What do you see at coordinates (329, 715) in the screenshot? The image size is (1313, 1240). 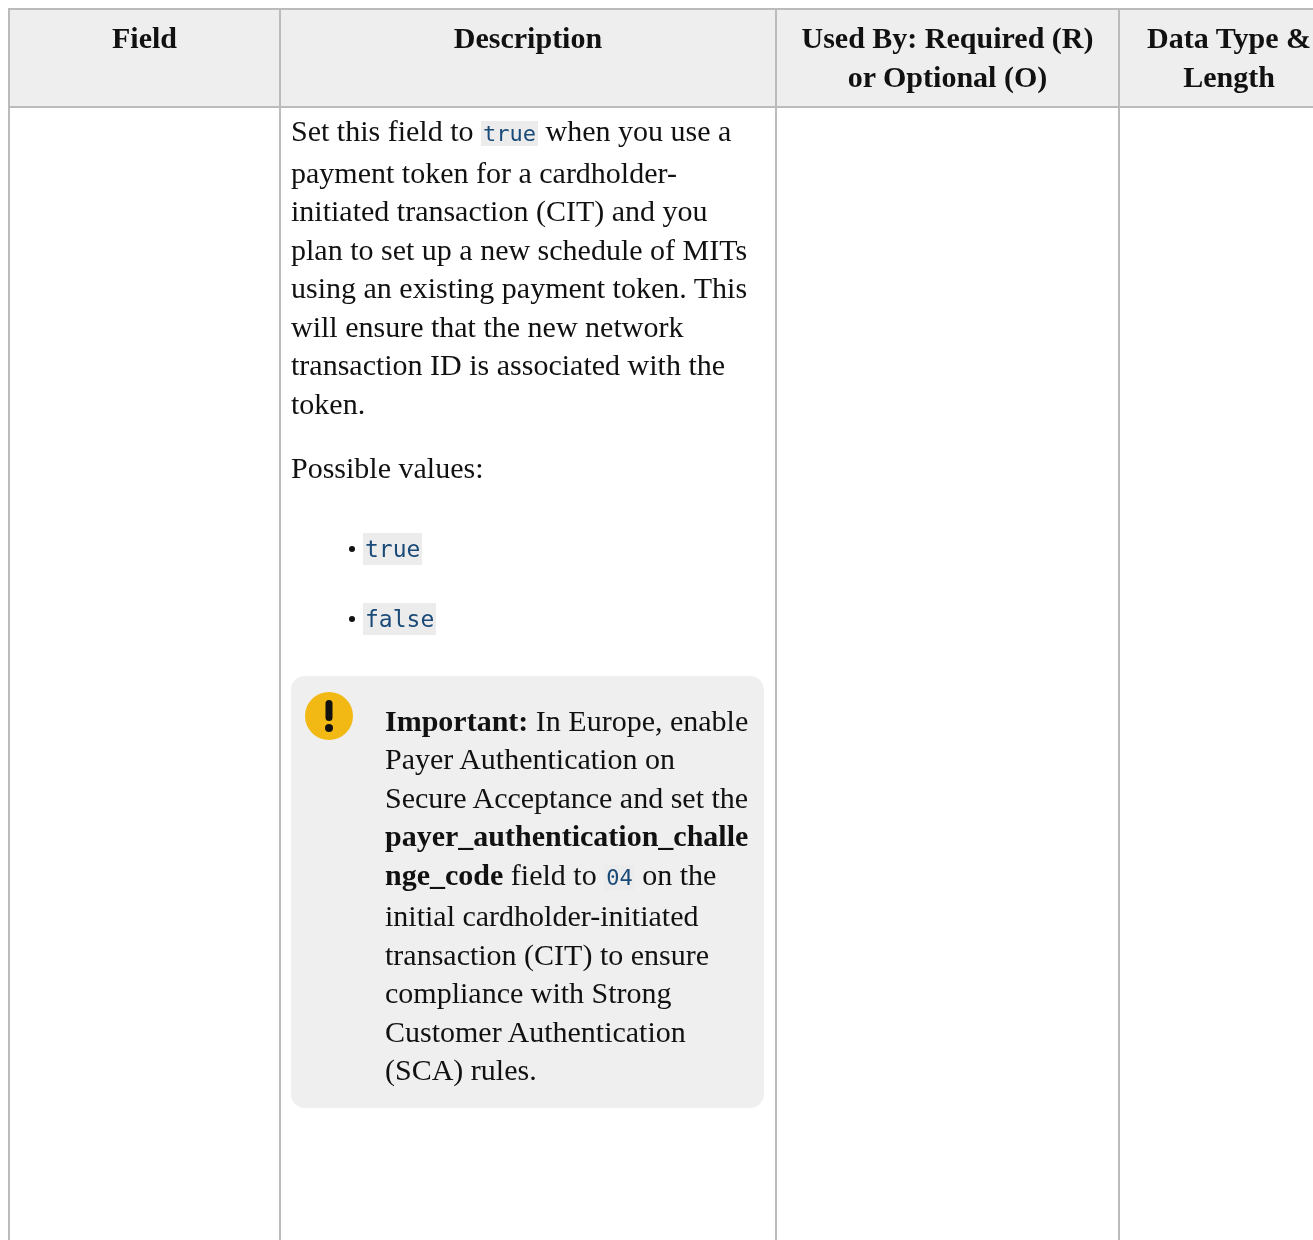 I see `warning-icon` at bounding box center [329, 715].